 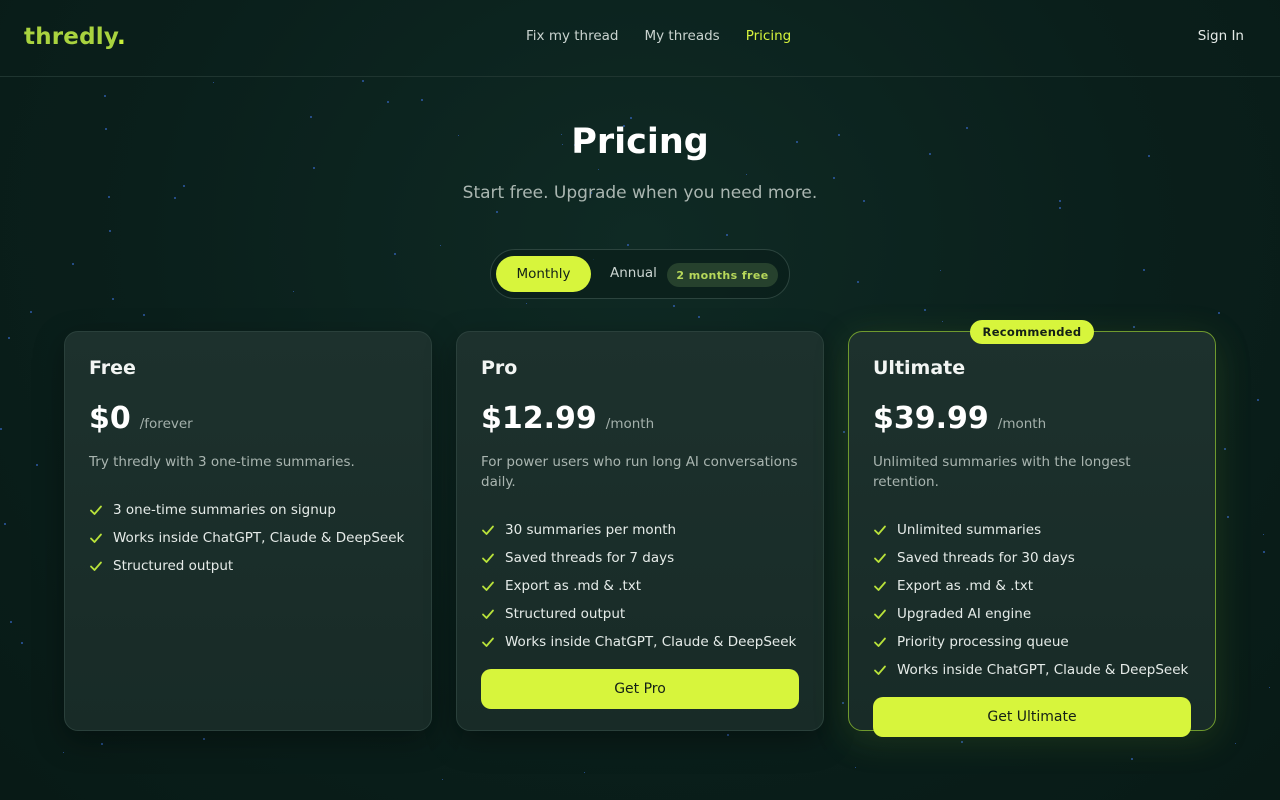 What do you see at coordinates (682, 36) in the screenshot?
I see `nav-my-threads: My threads` at bounding box center [682, 36].